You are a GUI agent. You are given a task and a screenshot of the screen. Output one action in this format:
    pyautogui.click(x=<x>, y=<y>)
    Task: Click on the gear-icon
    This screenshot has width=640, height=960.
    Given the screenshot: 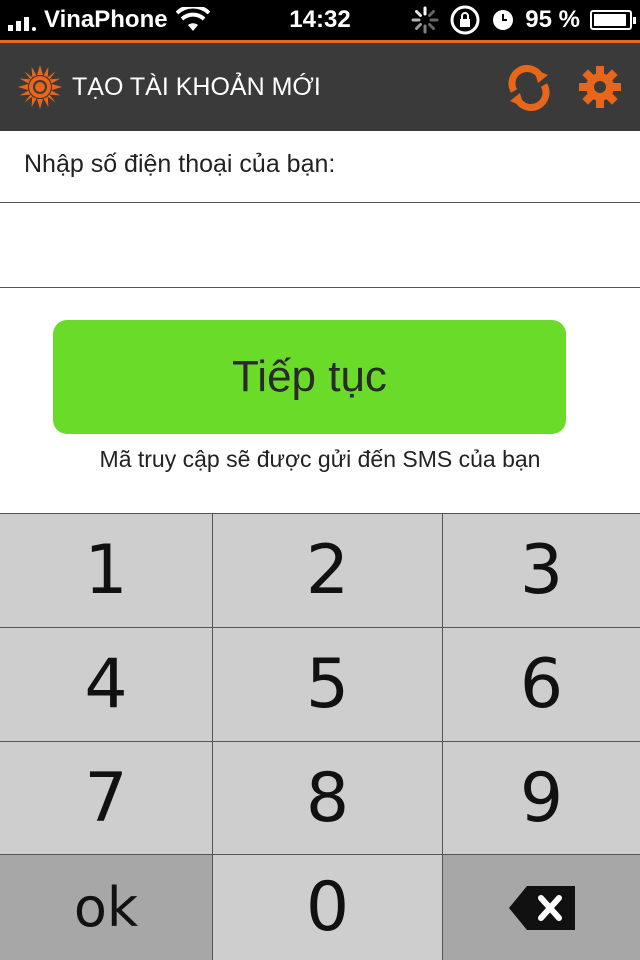 What is the action you would take?
    pyautogui.click(x=600, y=87)
    